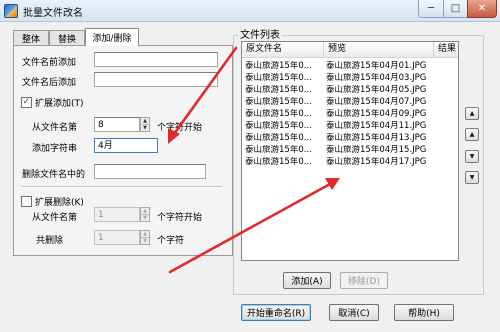 Image resolution: width=500 pixels, height=332 pixels. I want to click on annotation-arrow-up, so click(205, 91).